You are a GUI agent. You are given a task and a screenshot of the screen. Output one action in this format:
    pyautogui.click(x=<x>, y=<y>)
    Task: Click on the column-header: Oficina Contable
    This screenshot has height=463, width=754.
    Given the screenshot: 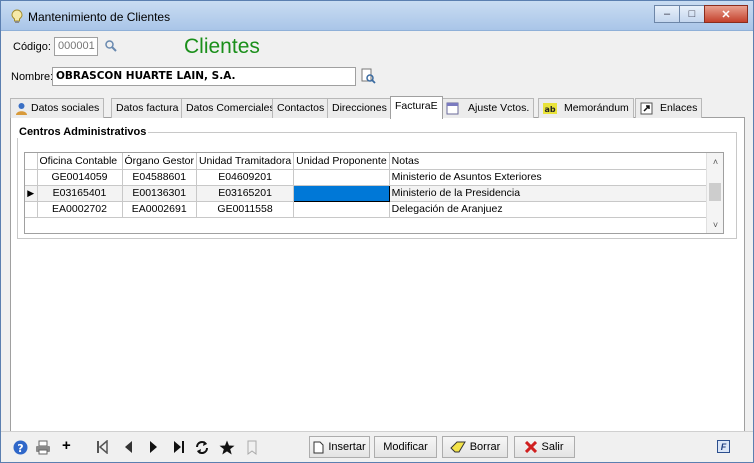 What is the action you would take?
    pyautogui.click(x=80, y=161)
    